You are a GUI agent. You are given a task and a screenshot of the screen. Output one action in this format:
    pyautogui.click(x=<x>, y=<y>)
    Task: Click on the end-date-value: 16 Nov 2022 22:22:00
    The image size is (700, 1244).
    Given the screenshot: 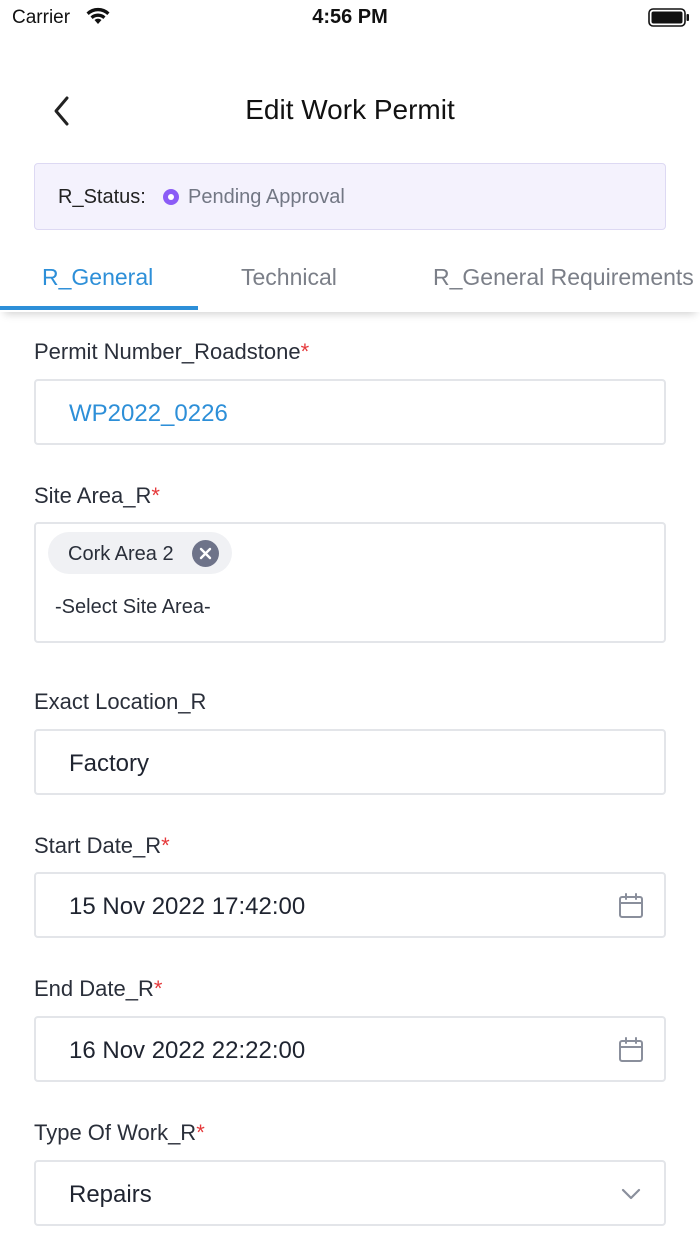 What is the action you would take?
    pyautogui.click(x=187, y=1050)
    